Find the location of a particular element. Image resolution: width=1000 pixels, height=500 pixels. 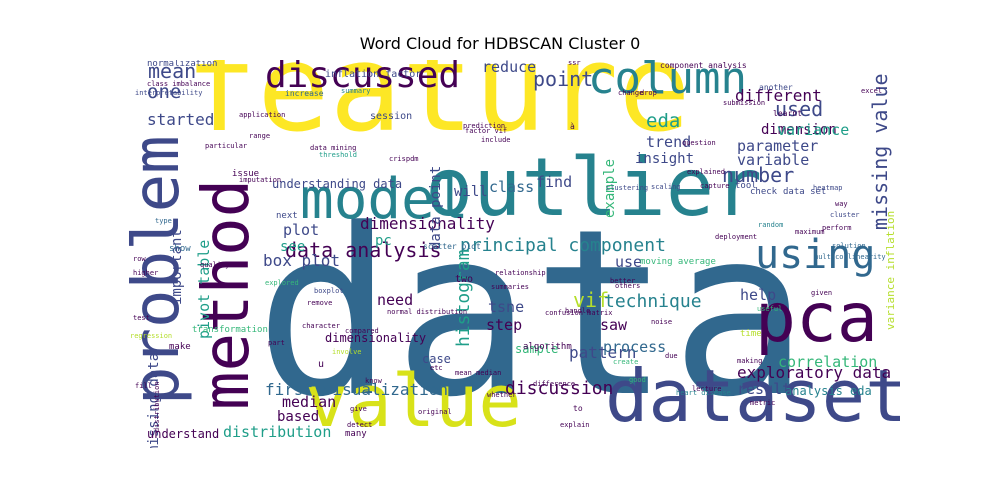

word-remove: remove is located at coordinates (320, 303).